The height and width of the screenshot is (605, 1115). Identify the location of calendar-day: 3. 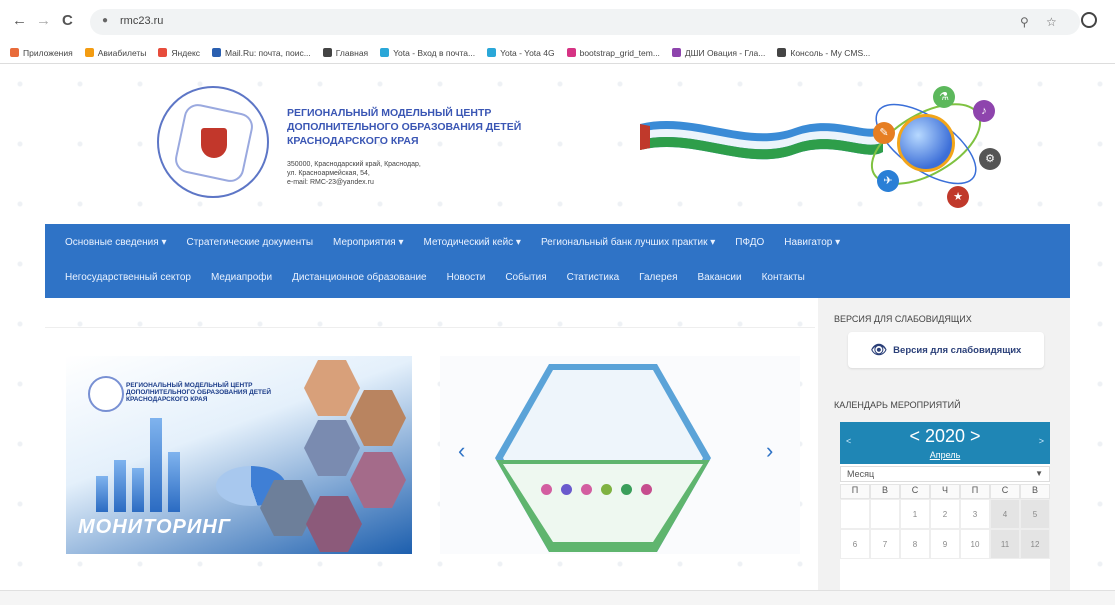
(975, 514).